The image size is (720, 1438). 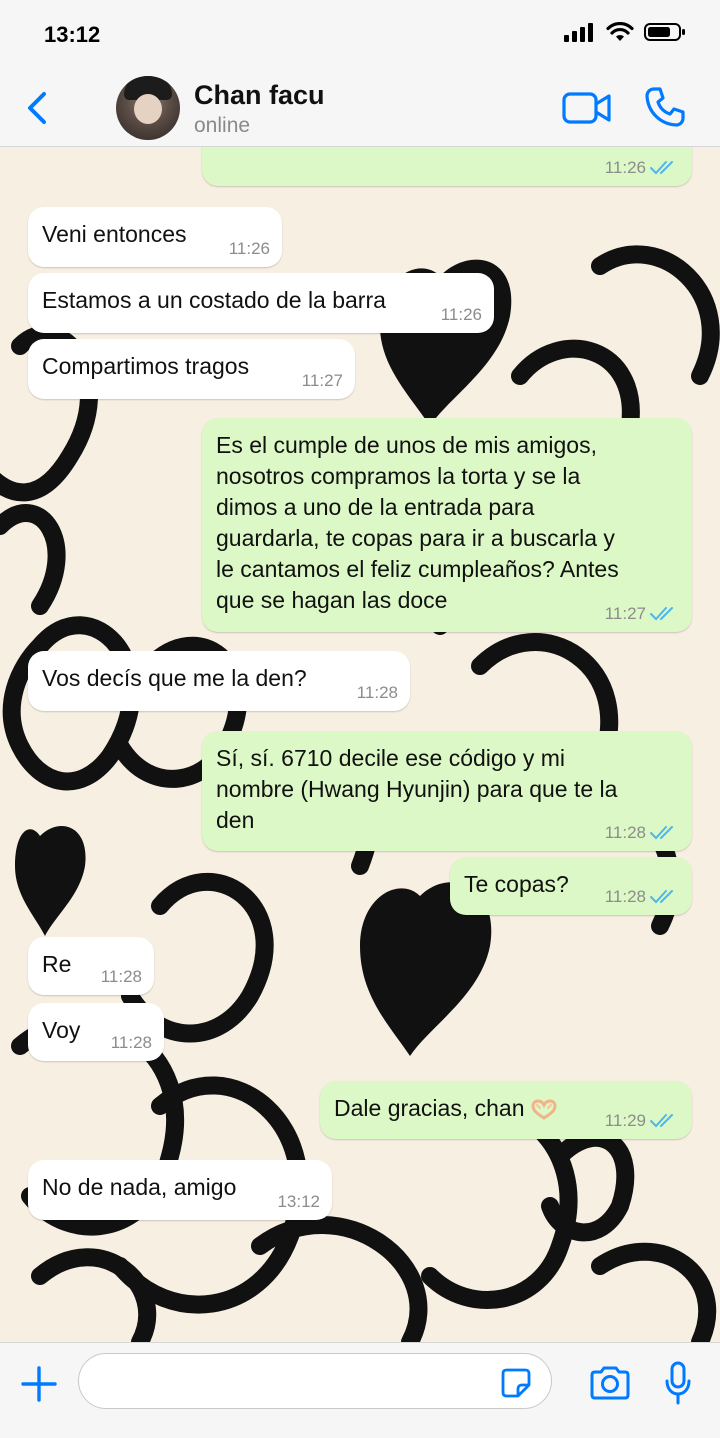 I want to click on message-bubble-incoming: Estamos a un costado de la barra 11:26, so click(x=261, y=303).